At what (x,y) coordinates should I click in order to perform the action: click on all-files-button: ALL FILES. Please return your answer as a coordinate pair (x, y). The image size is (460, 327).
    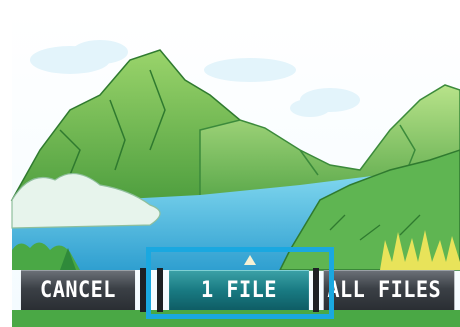
    Looking at the image, I should click on (389, 290).